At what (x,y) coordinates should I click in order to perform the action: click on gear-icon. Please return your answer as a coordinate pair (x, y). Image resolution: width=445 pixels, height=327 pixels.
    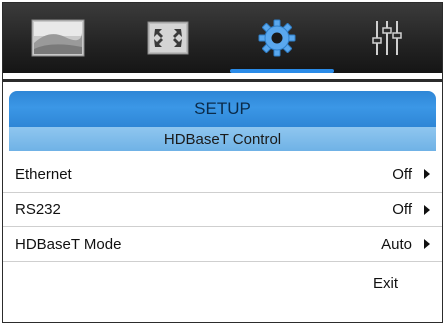
    Looking at the image, I should click on (277, 38).